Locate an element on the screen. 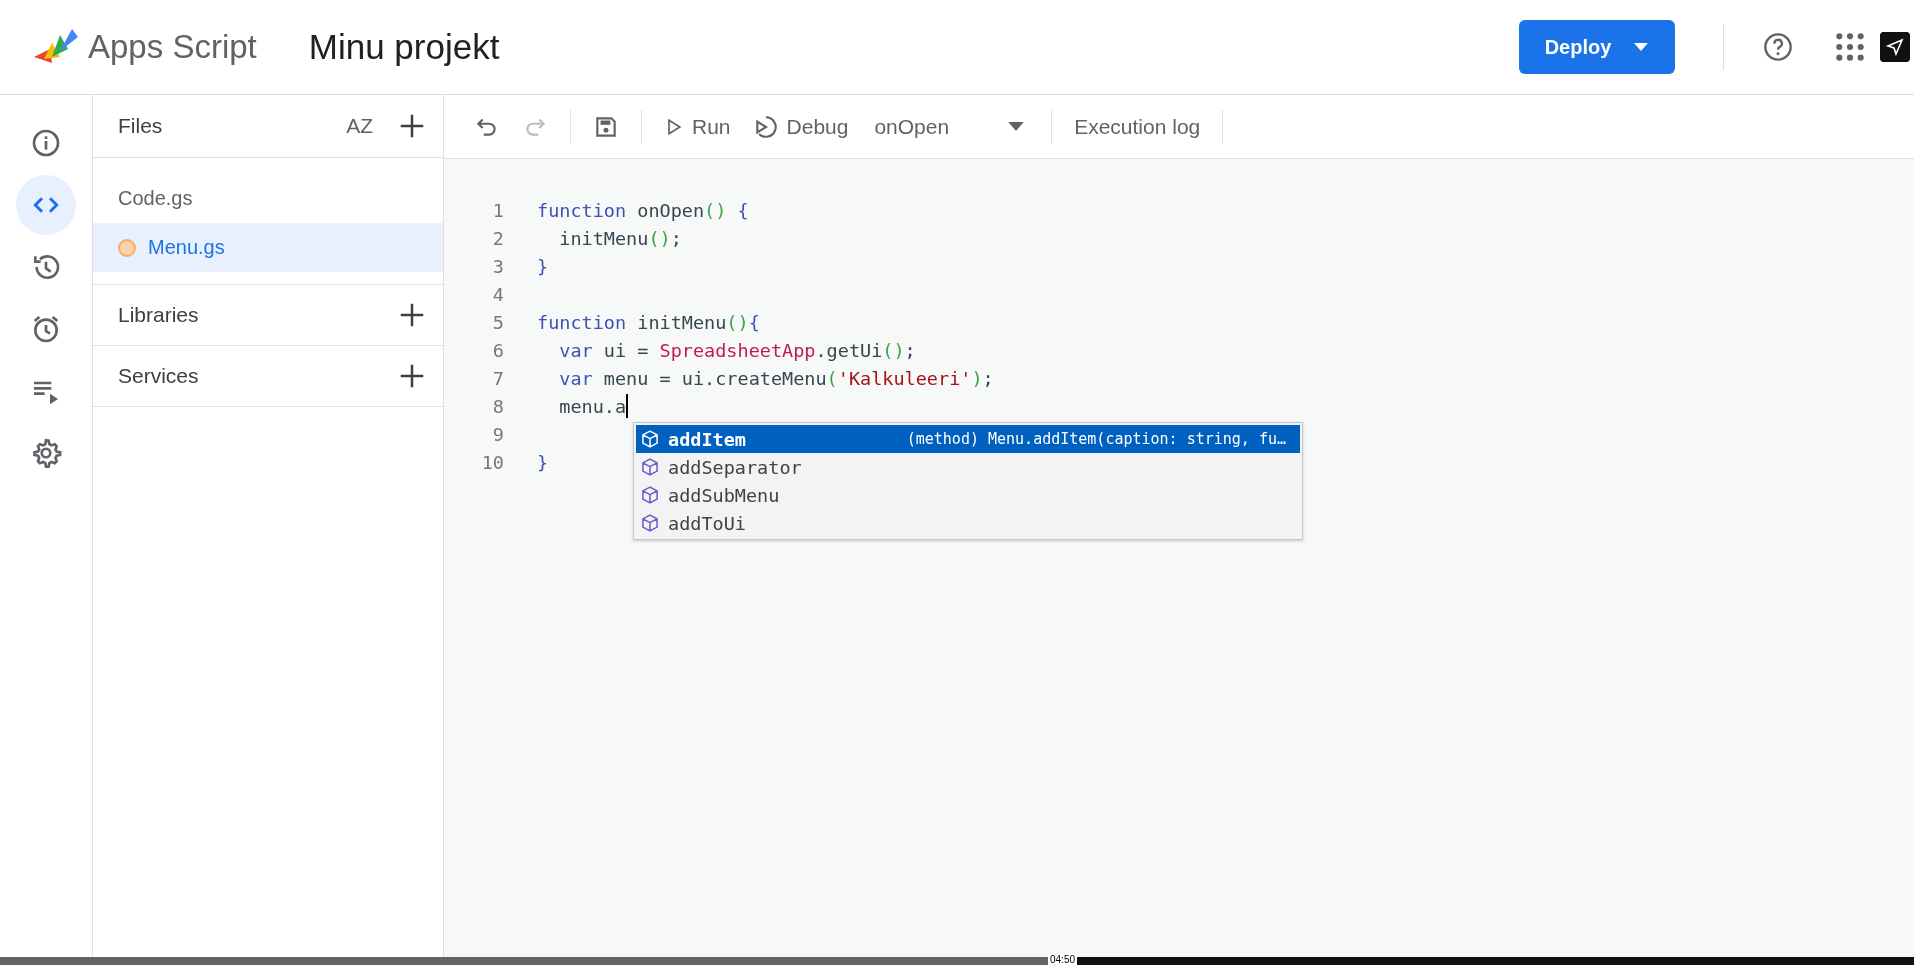 The height and width of the screenshot is (965, 1914). app-name: Apps Script is located at coordinates (172, 47).